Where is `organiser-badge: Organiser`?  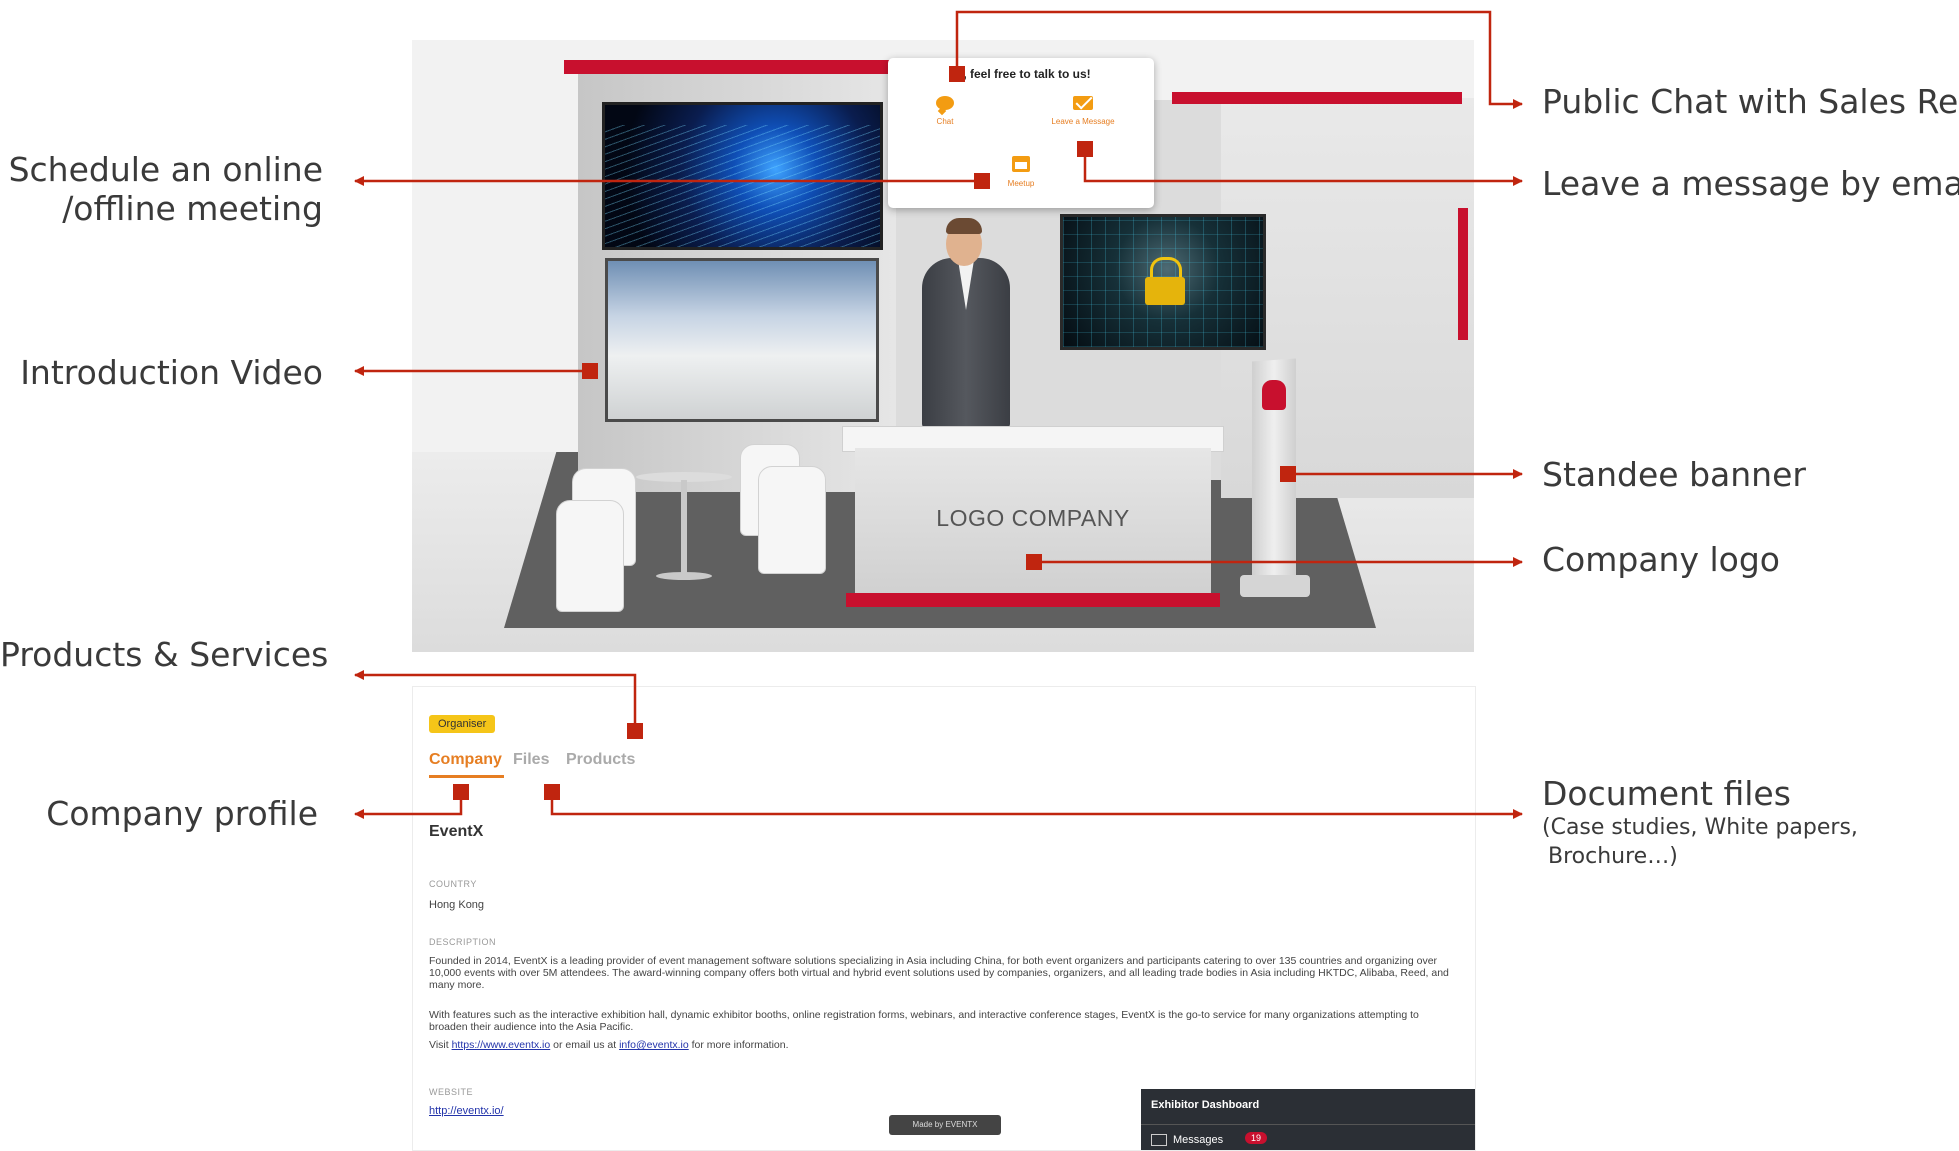
organiser-badge: Organiser is located at coordinates (462, 724).